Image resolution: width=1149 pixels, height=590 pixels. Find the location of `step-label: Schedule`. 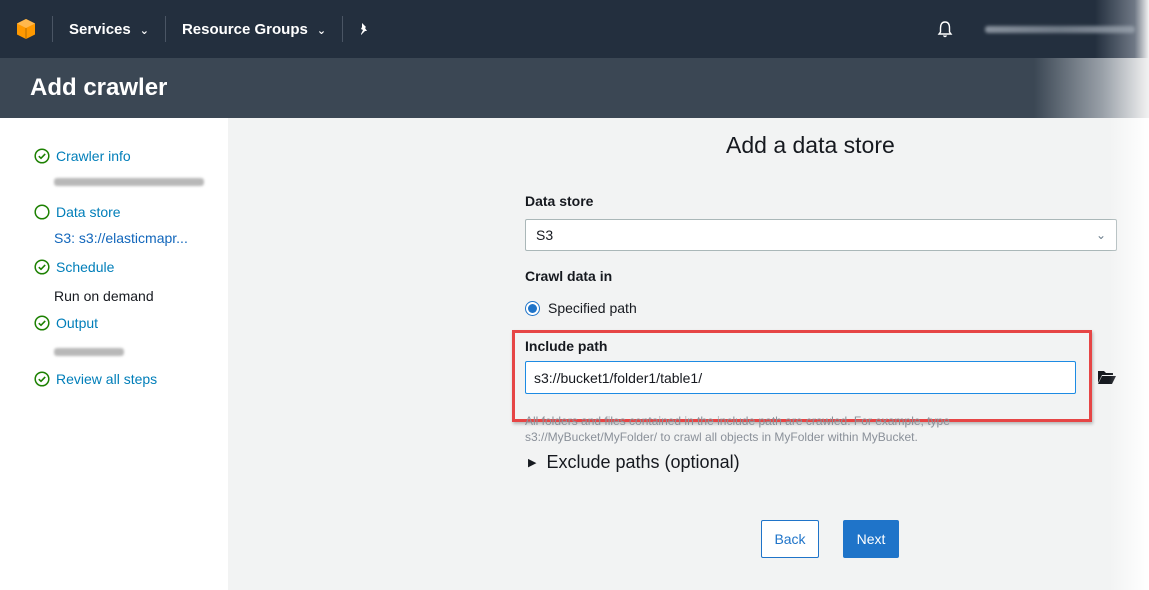

step-label: Schedule is located at coordinates (85, 267).